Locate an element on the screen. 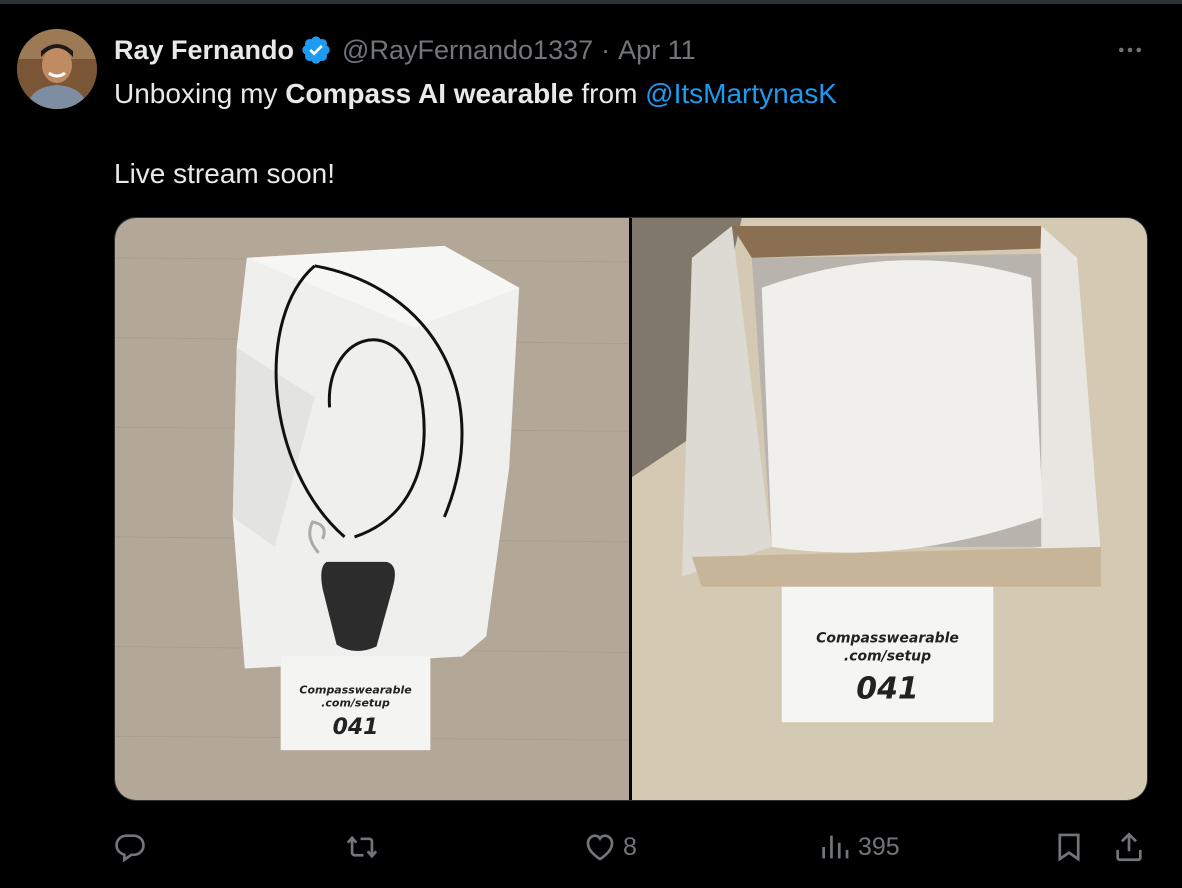 This screenshot has width=1182, height=888. retweet-icon is located at coordinates (362, 847).